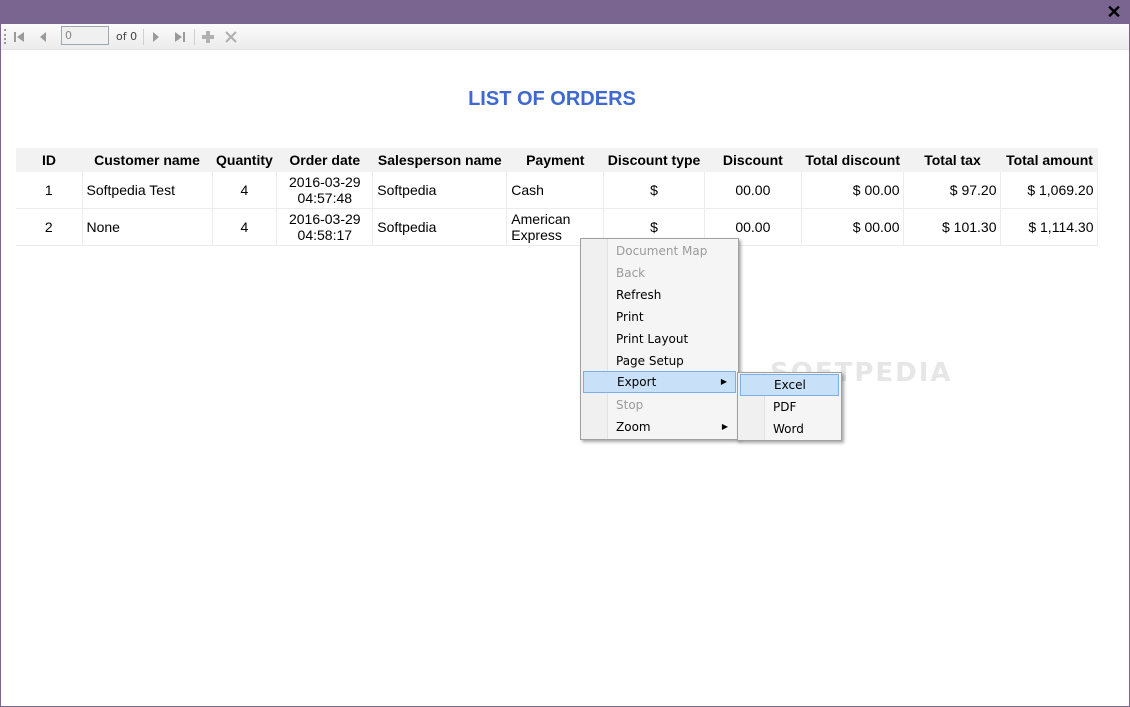  I want to click on column-header: Total tax, so click(952, 160).